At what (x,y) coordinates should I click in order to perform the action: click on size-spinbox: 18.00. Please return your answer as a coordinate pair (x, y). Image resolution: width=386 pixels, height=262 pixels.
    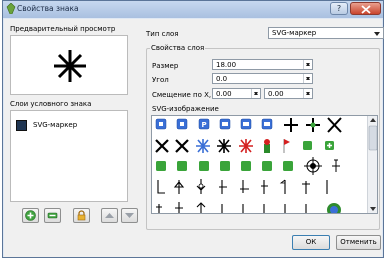
    Looking at the image, I should click on (262, 64).